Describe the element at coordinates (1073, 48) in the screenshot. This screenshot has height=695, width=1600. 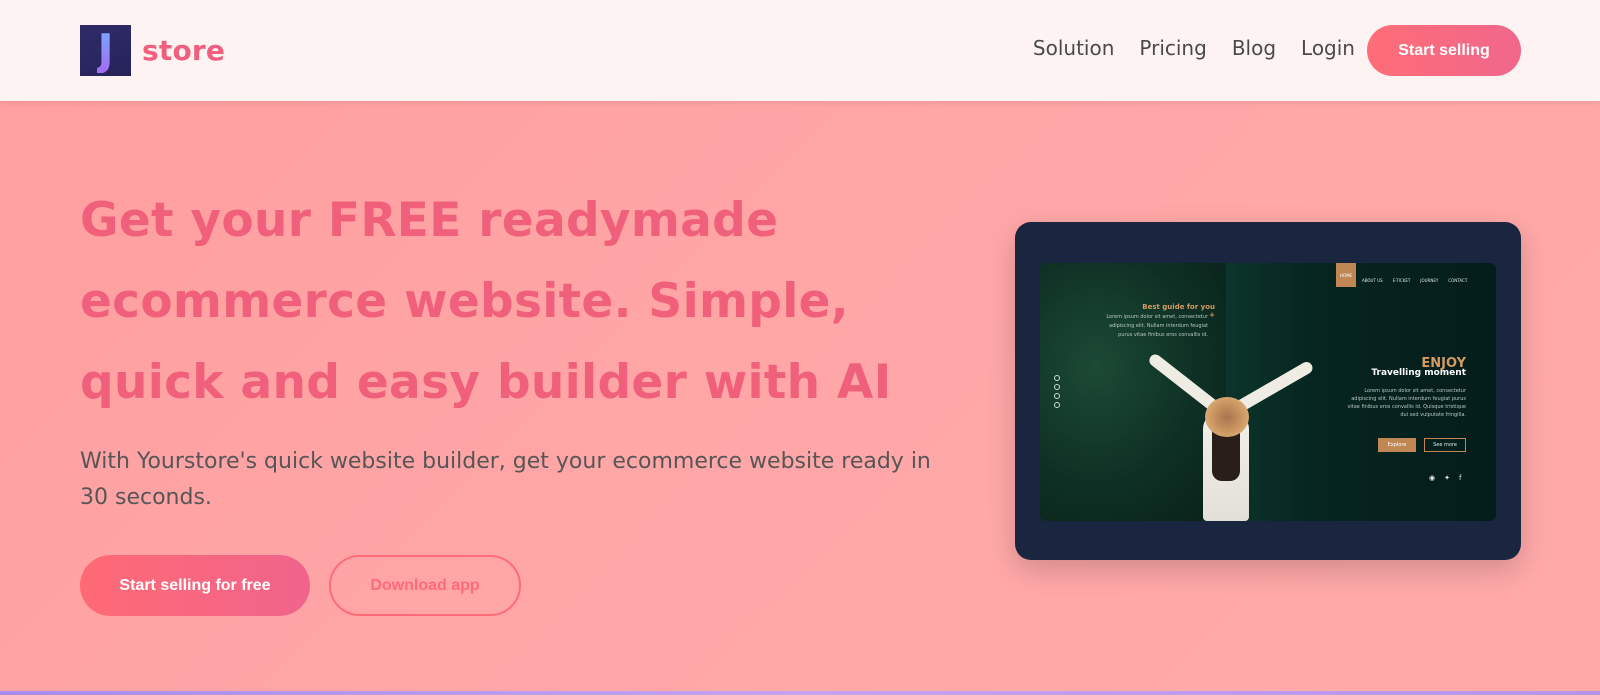
I see `nav-solution: Solution` at that location.